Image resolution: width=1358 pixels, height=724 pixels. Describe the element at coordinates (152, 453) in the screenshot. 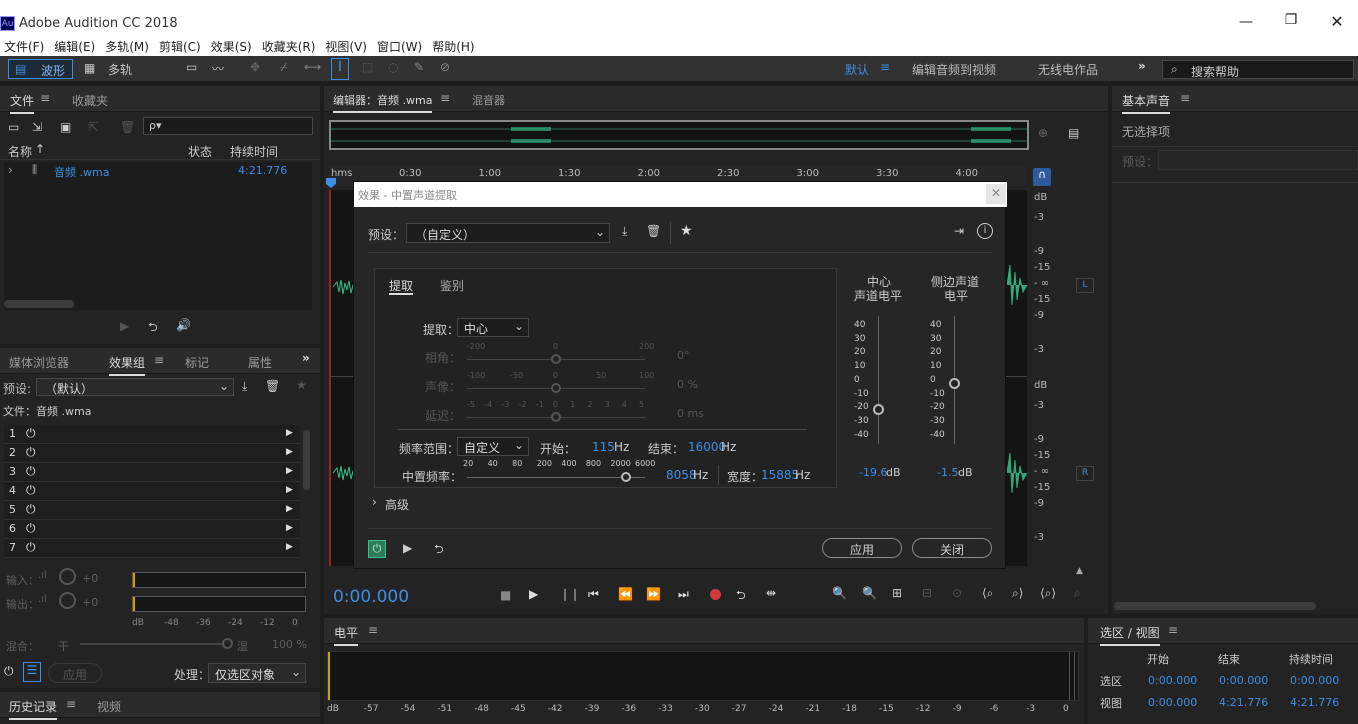

I see `effect-slot: 2 ⏻ ▶` at that location.